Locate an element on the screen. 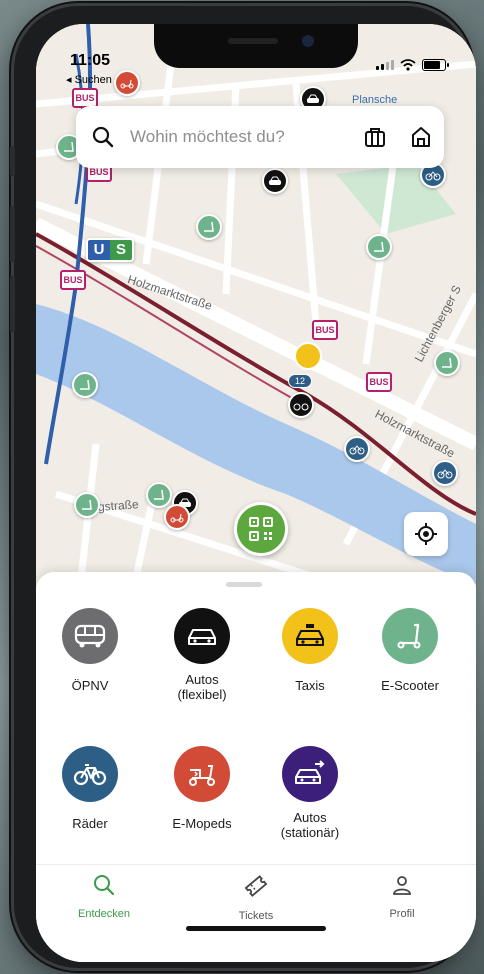 The height and width of the screenshot is (974, 484). tab-bar: Entdecken Tickets Profil is located at coordinates (256, 913).